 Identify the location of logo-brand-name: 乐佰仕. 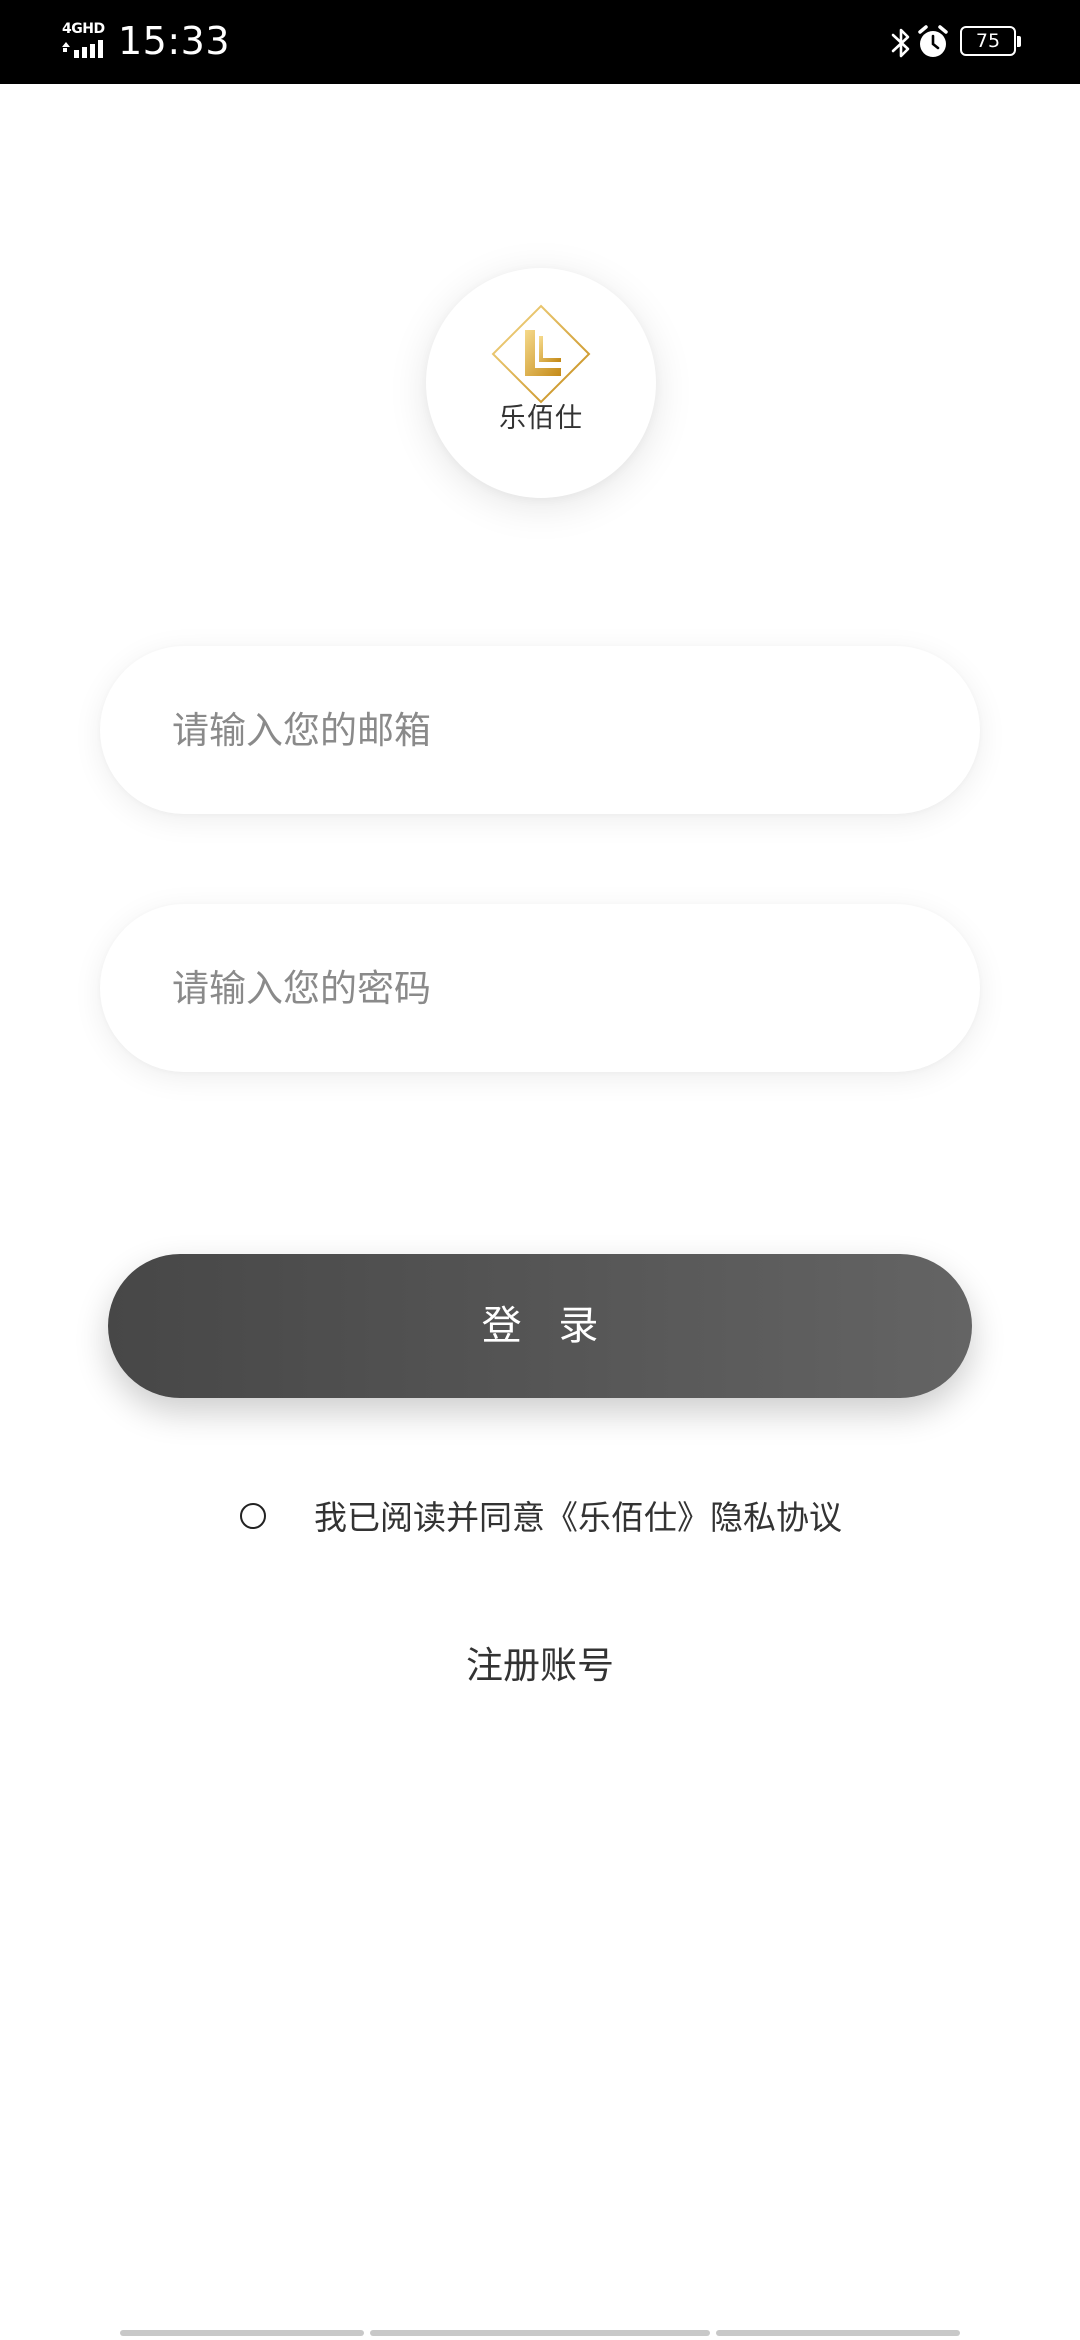
(541, 418).